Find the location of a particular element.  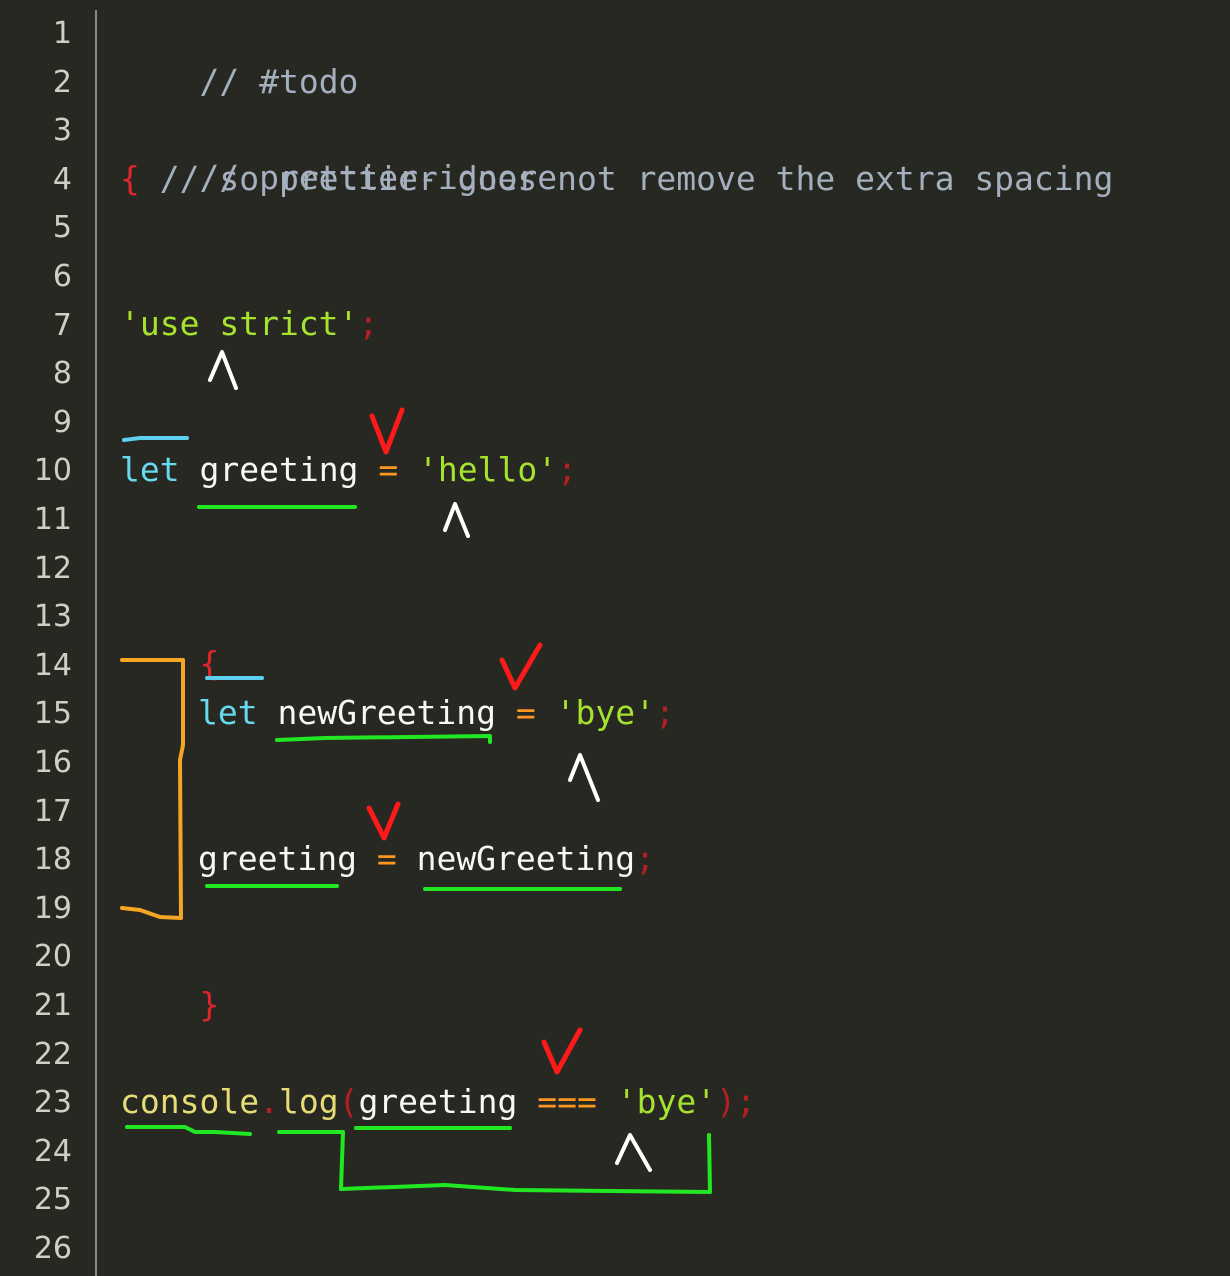

blue-keyword-mark is located at coordinates (155, 439).